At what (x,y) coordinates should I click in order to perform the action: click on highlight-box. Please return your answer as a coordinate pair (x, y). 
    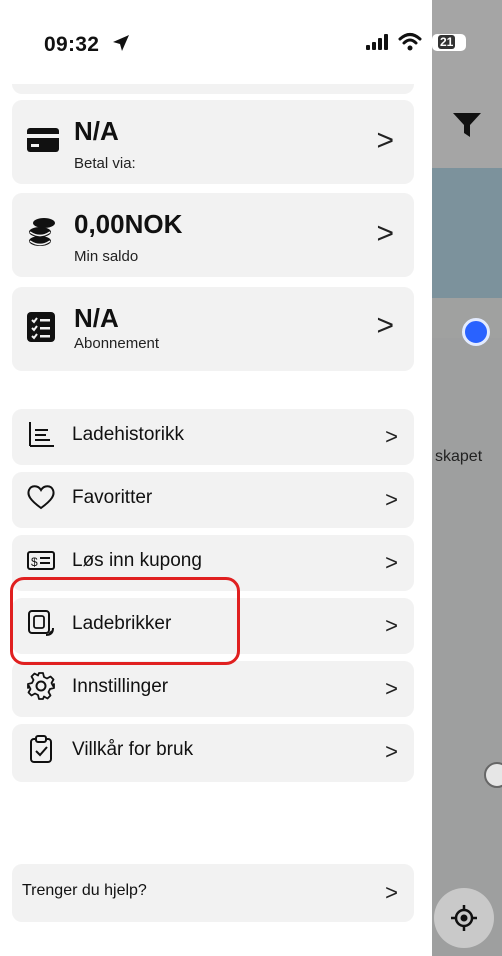
    Looking at the image, I should click on (125, 621).